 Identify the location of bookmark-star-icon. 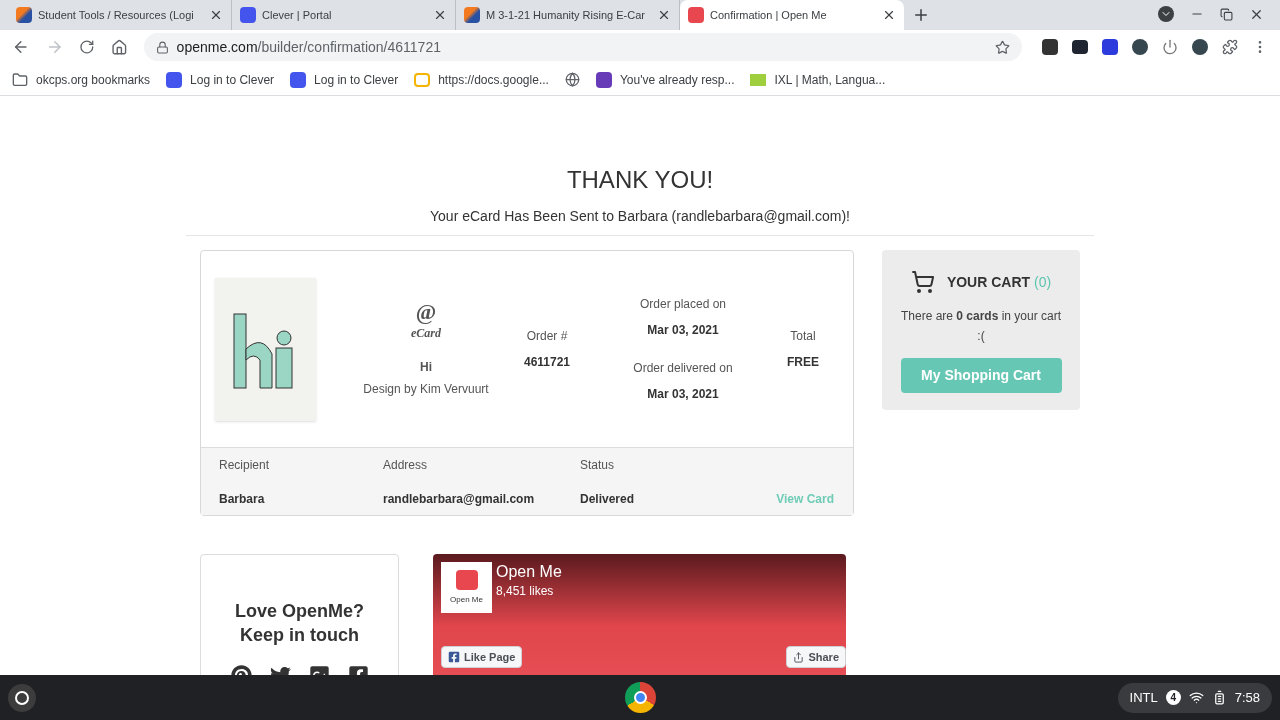
(1002, 47).